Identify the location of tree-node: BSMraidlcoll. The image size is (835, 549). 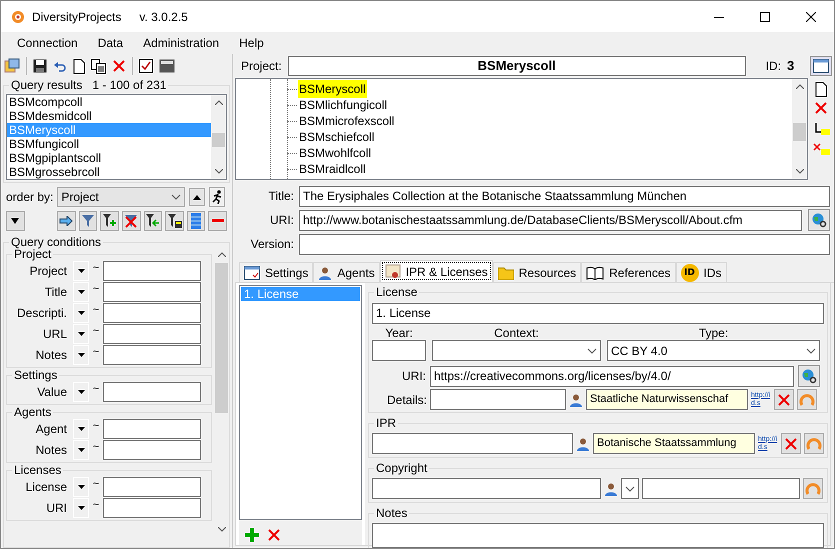
(332, 169).